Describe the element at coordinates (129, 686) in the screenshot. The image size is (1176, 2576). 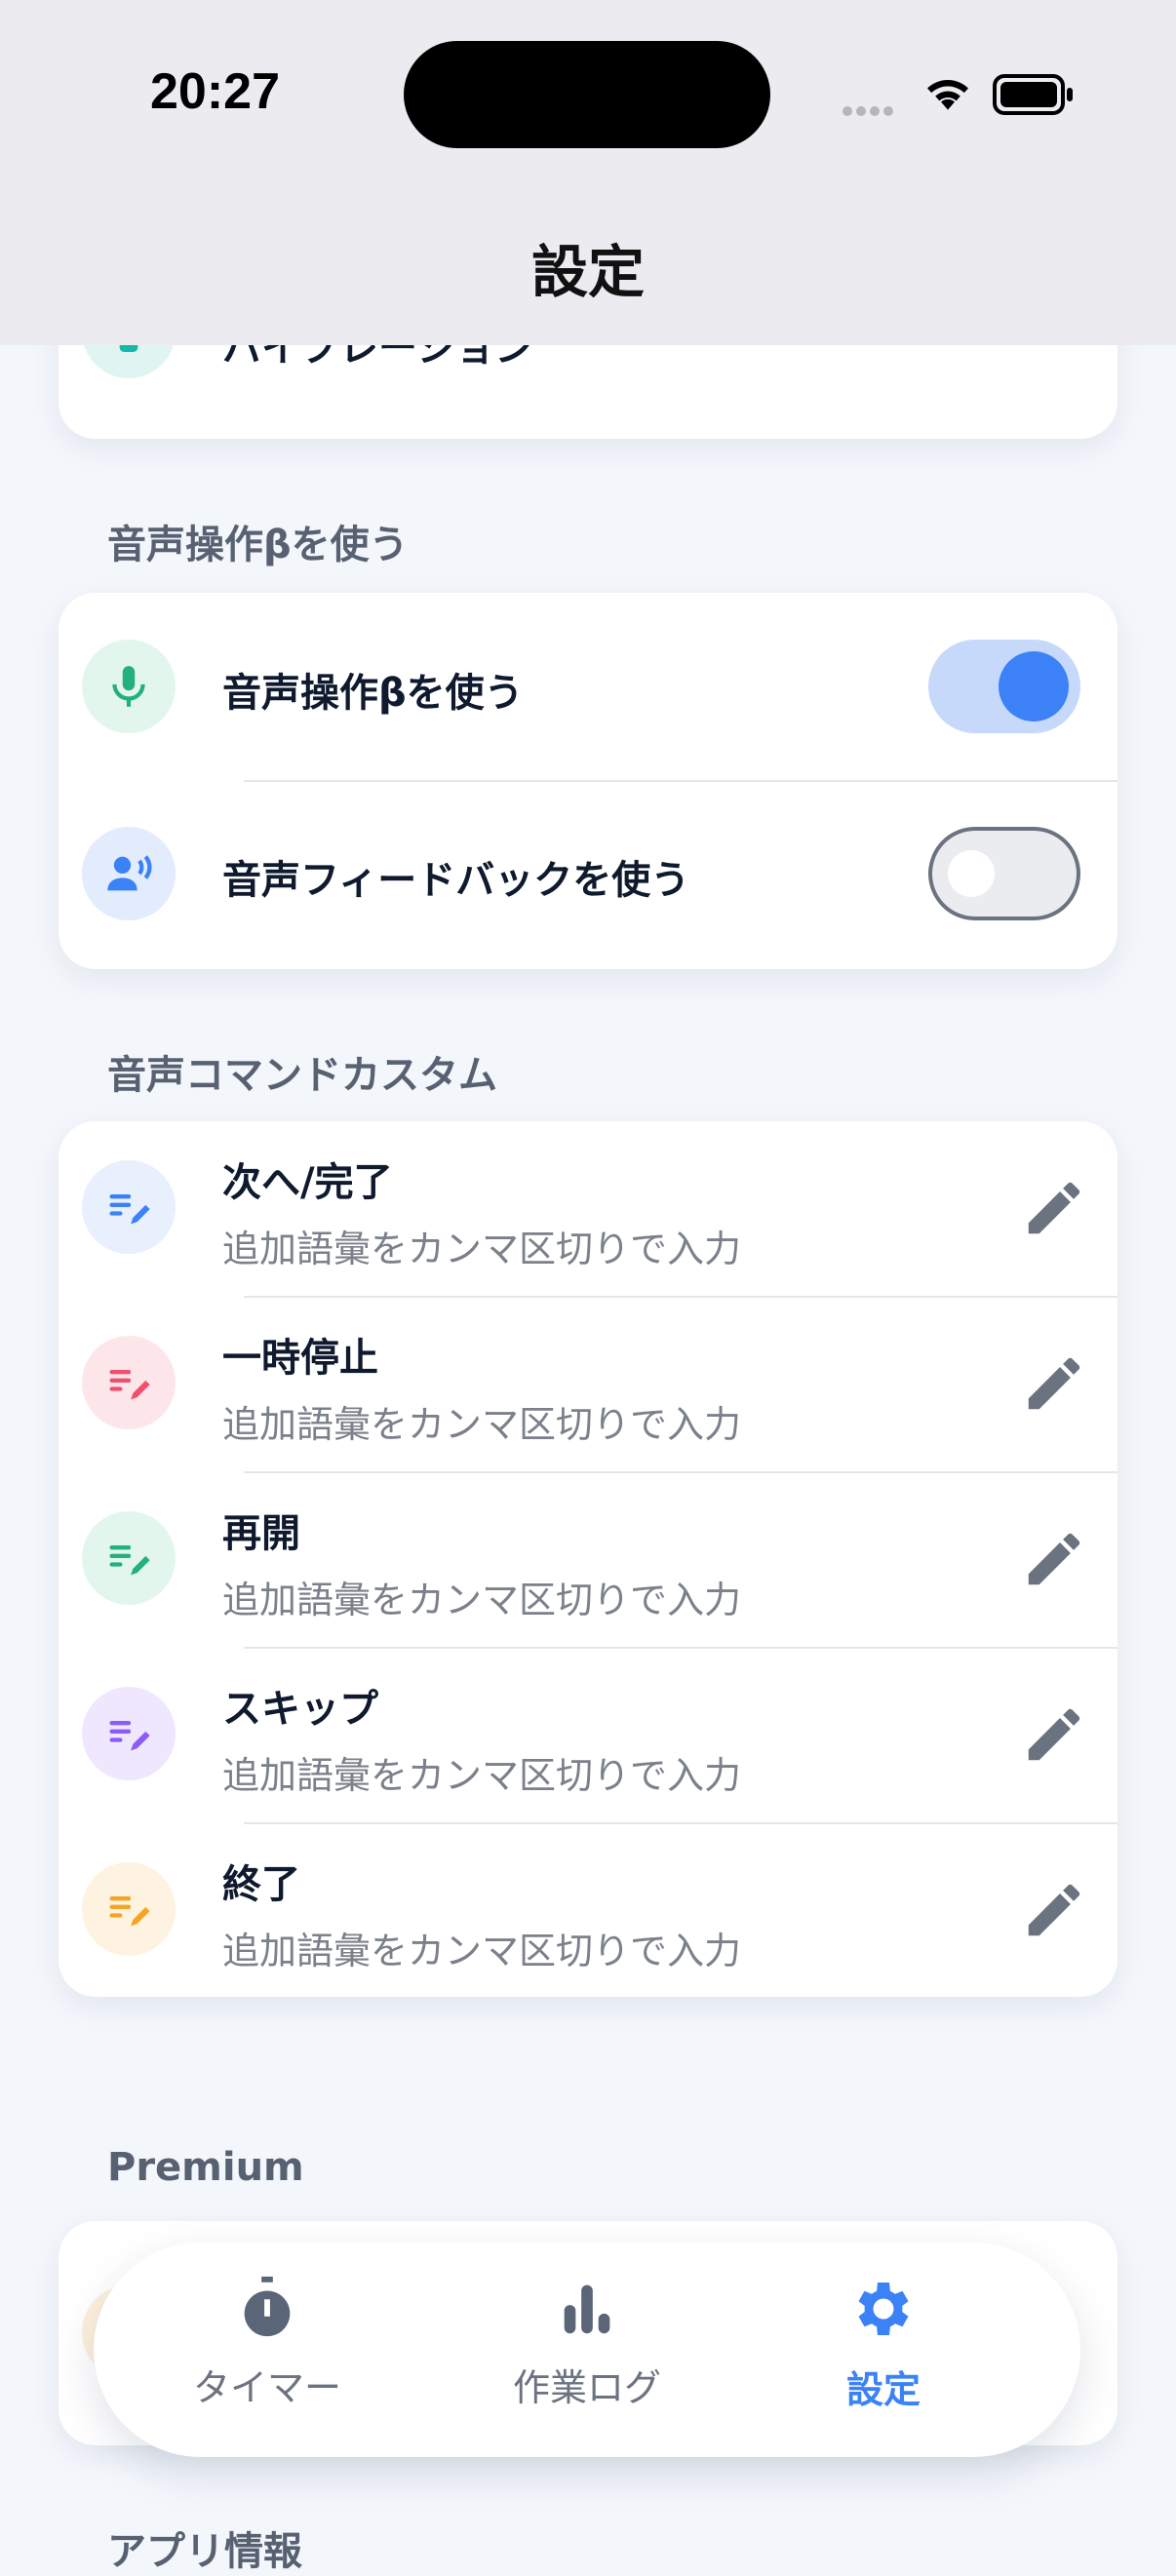
I see `microphone-icon` at that location.